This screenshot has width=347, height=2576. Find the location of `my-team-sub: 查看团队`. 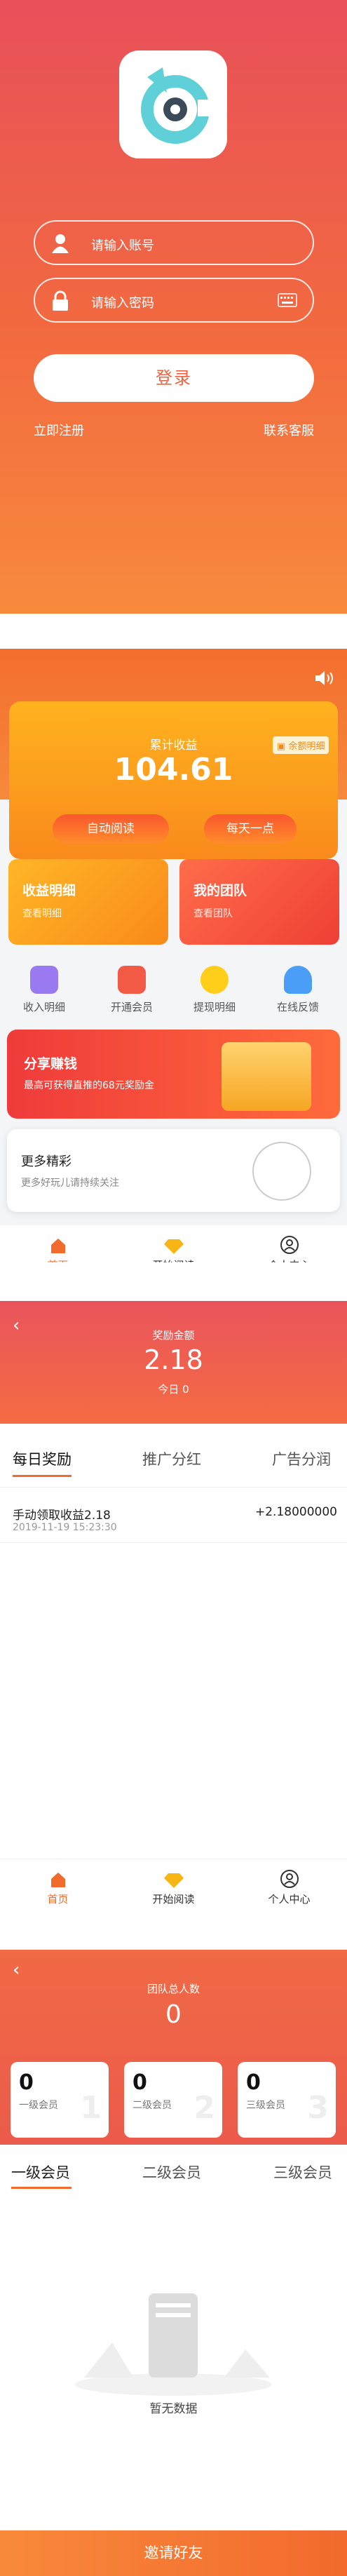

my-team-sub: 查看团队 is located at coordinates (213, 913).